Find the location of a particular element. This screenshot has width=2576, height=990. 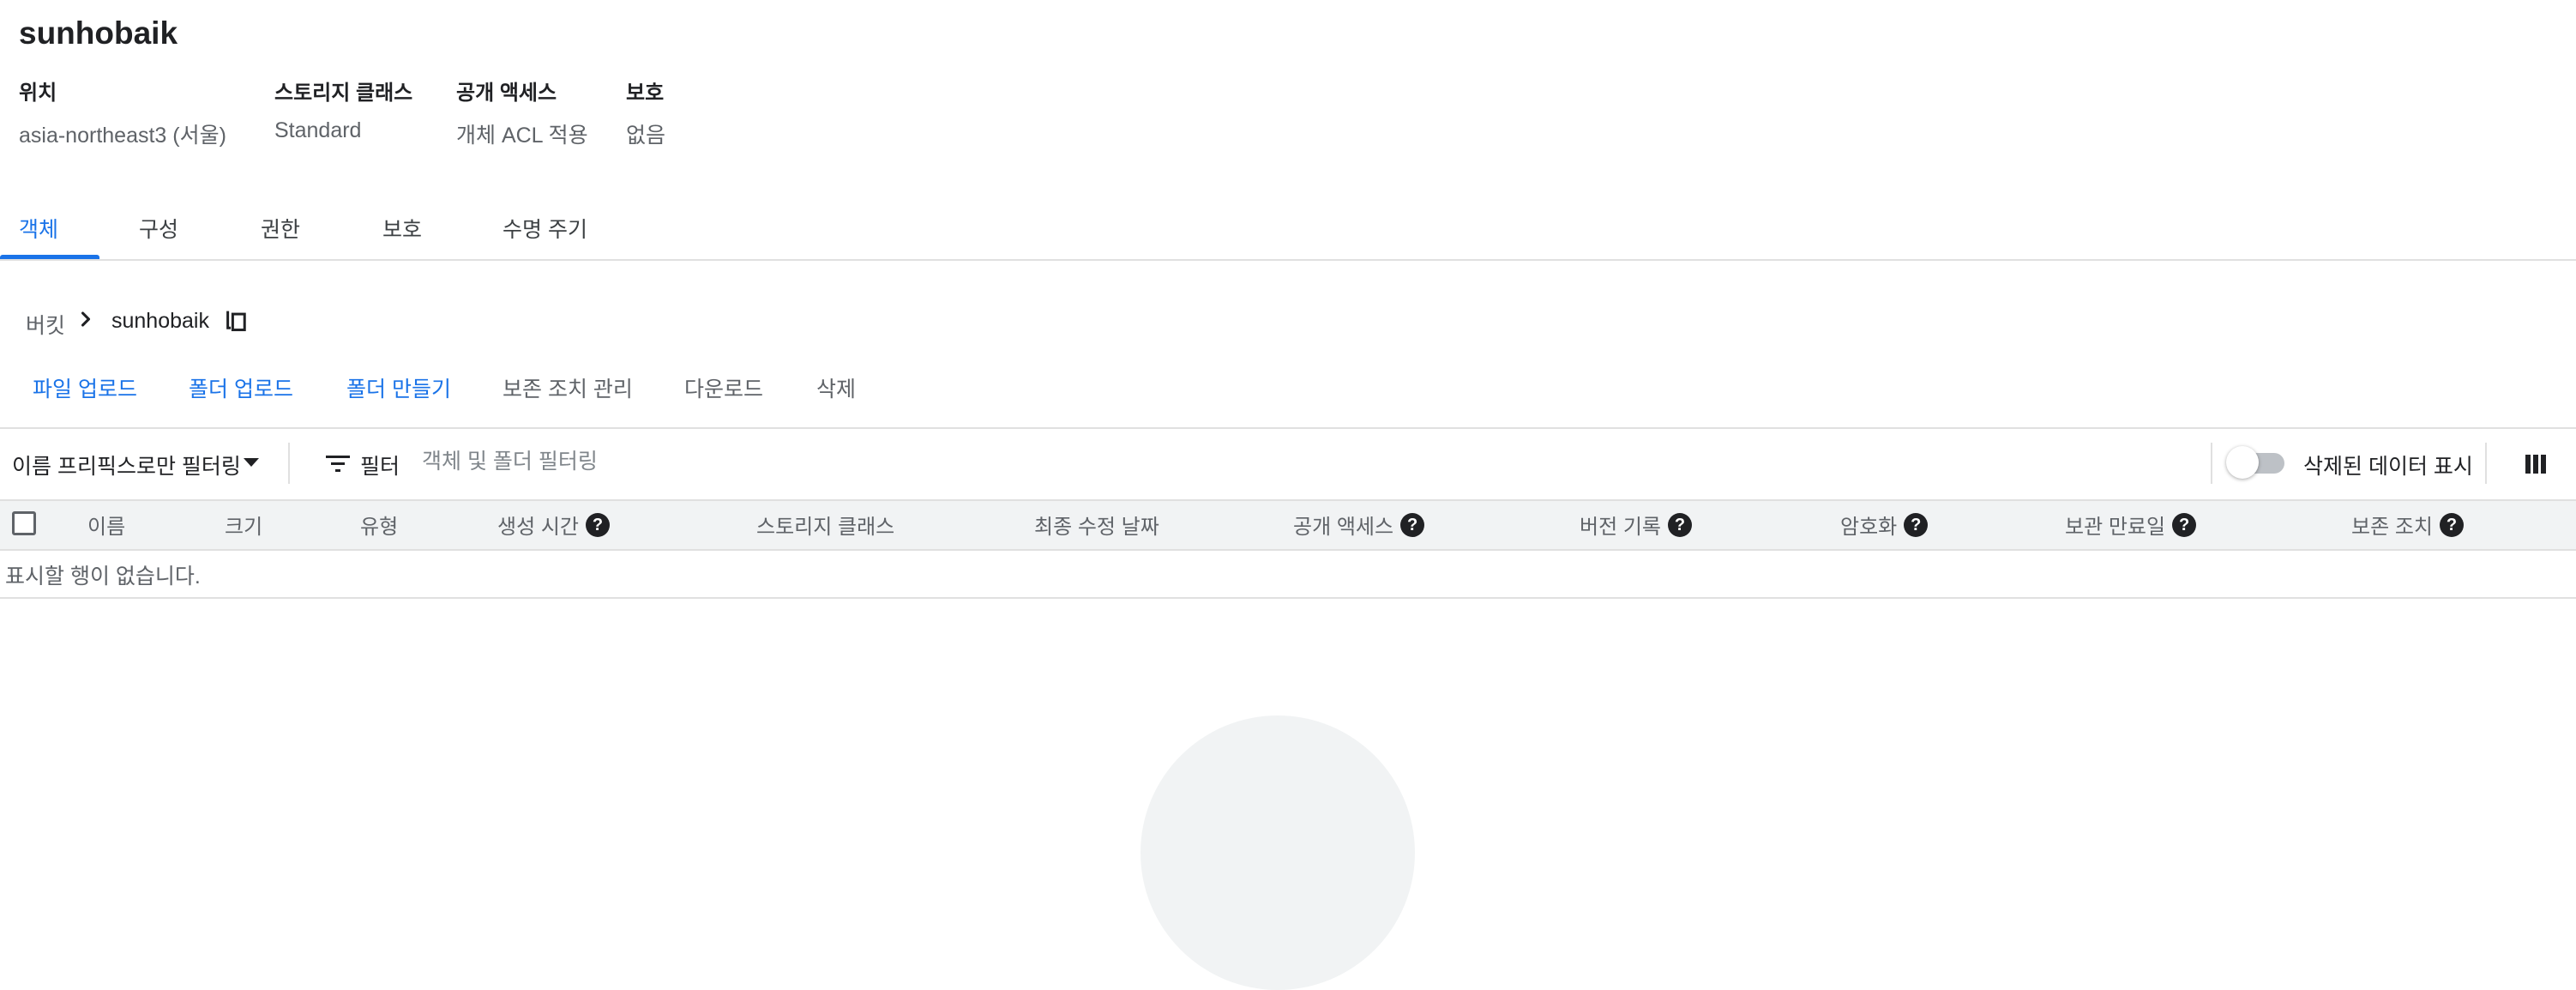

tab-objects: 객체 is located at coordinates (38, 228).